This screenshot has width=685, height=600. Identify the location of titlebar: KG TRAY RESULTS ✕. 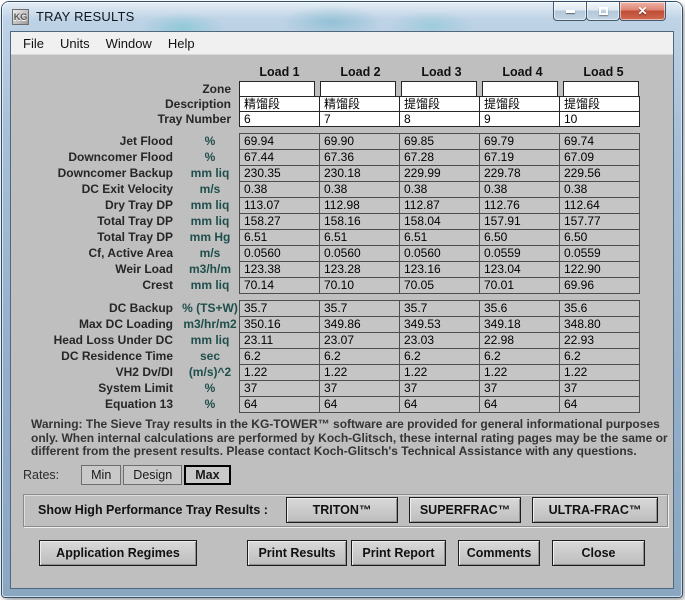
(342, 16).